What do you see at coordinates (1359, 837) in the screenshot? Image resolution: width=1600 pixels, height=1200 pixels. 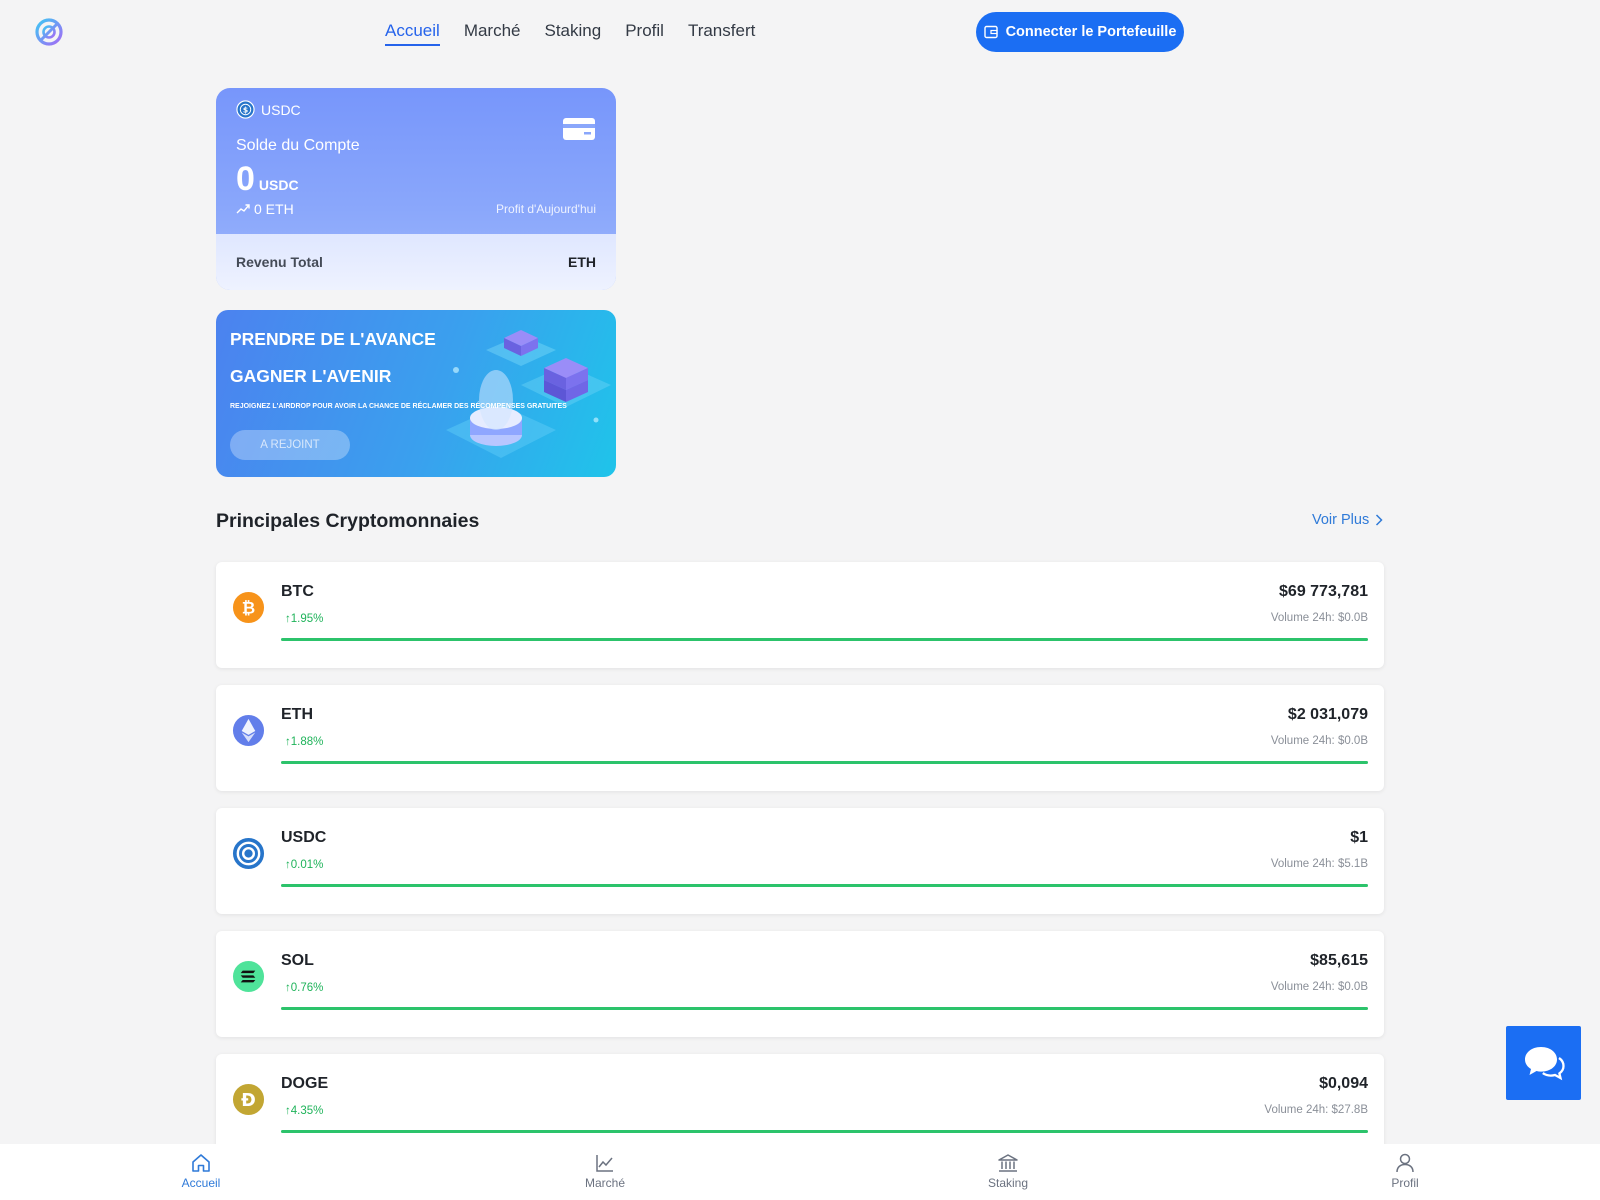 I see `coin-price: $1` at bounding box center [1359, 837].